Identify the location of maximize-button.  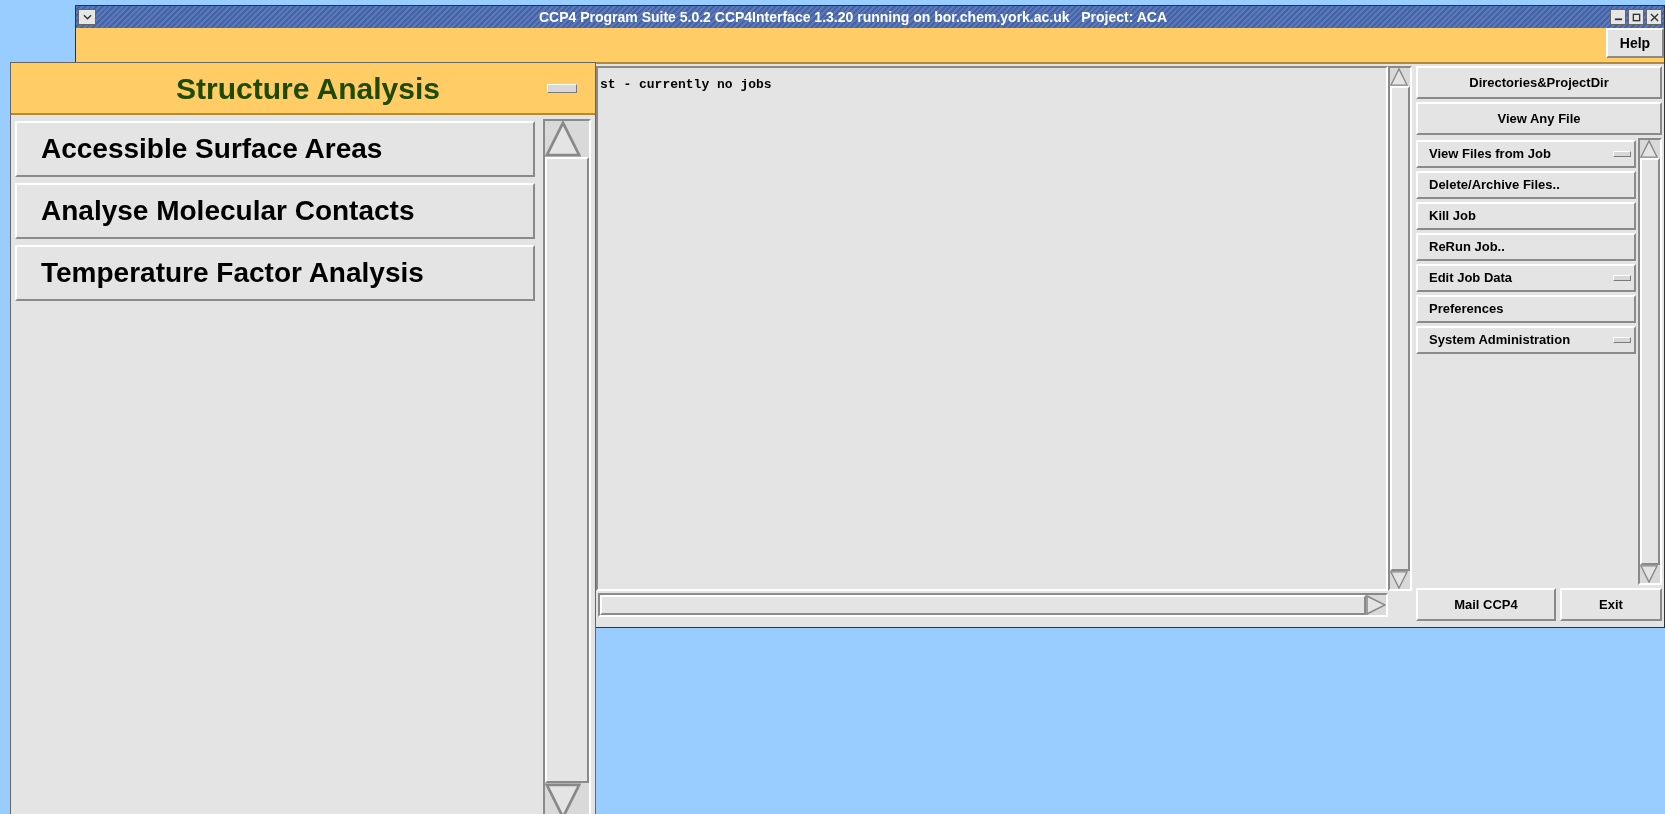
(1636, 17).